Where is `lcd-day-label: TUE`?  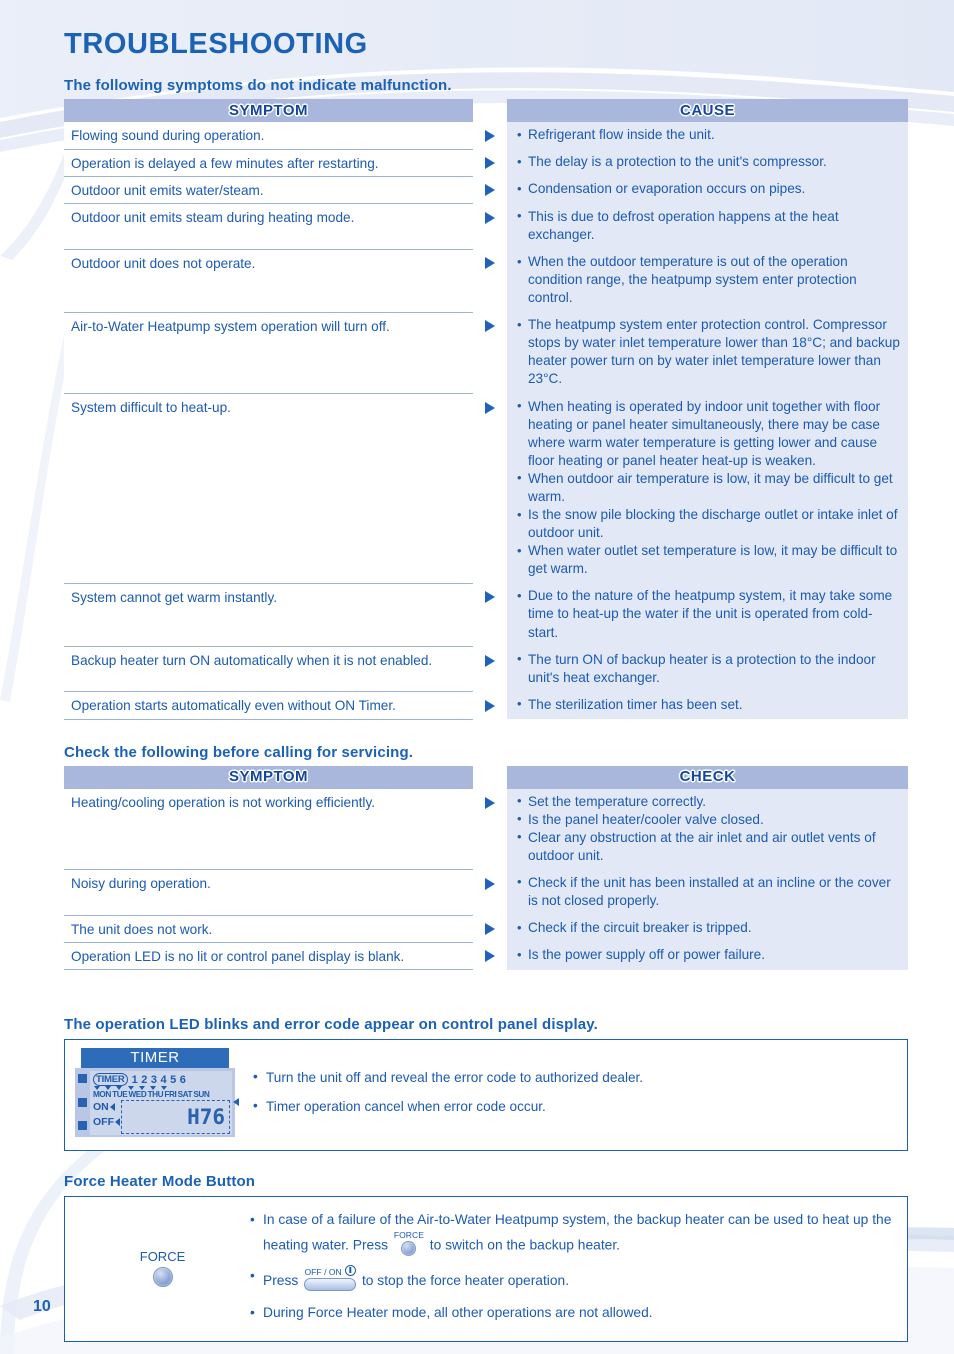
lcd-day-label: TUE is located at coordinates (120, 1095).